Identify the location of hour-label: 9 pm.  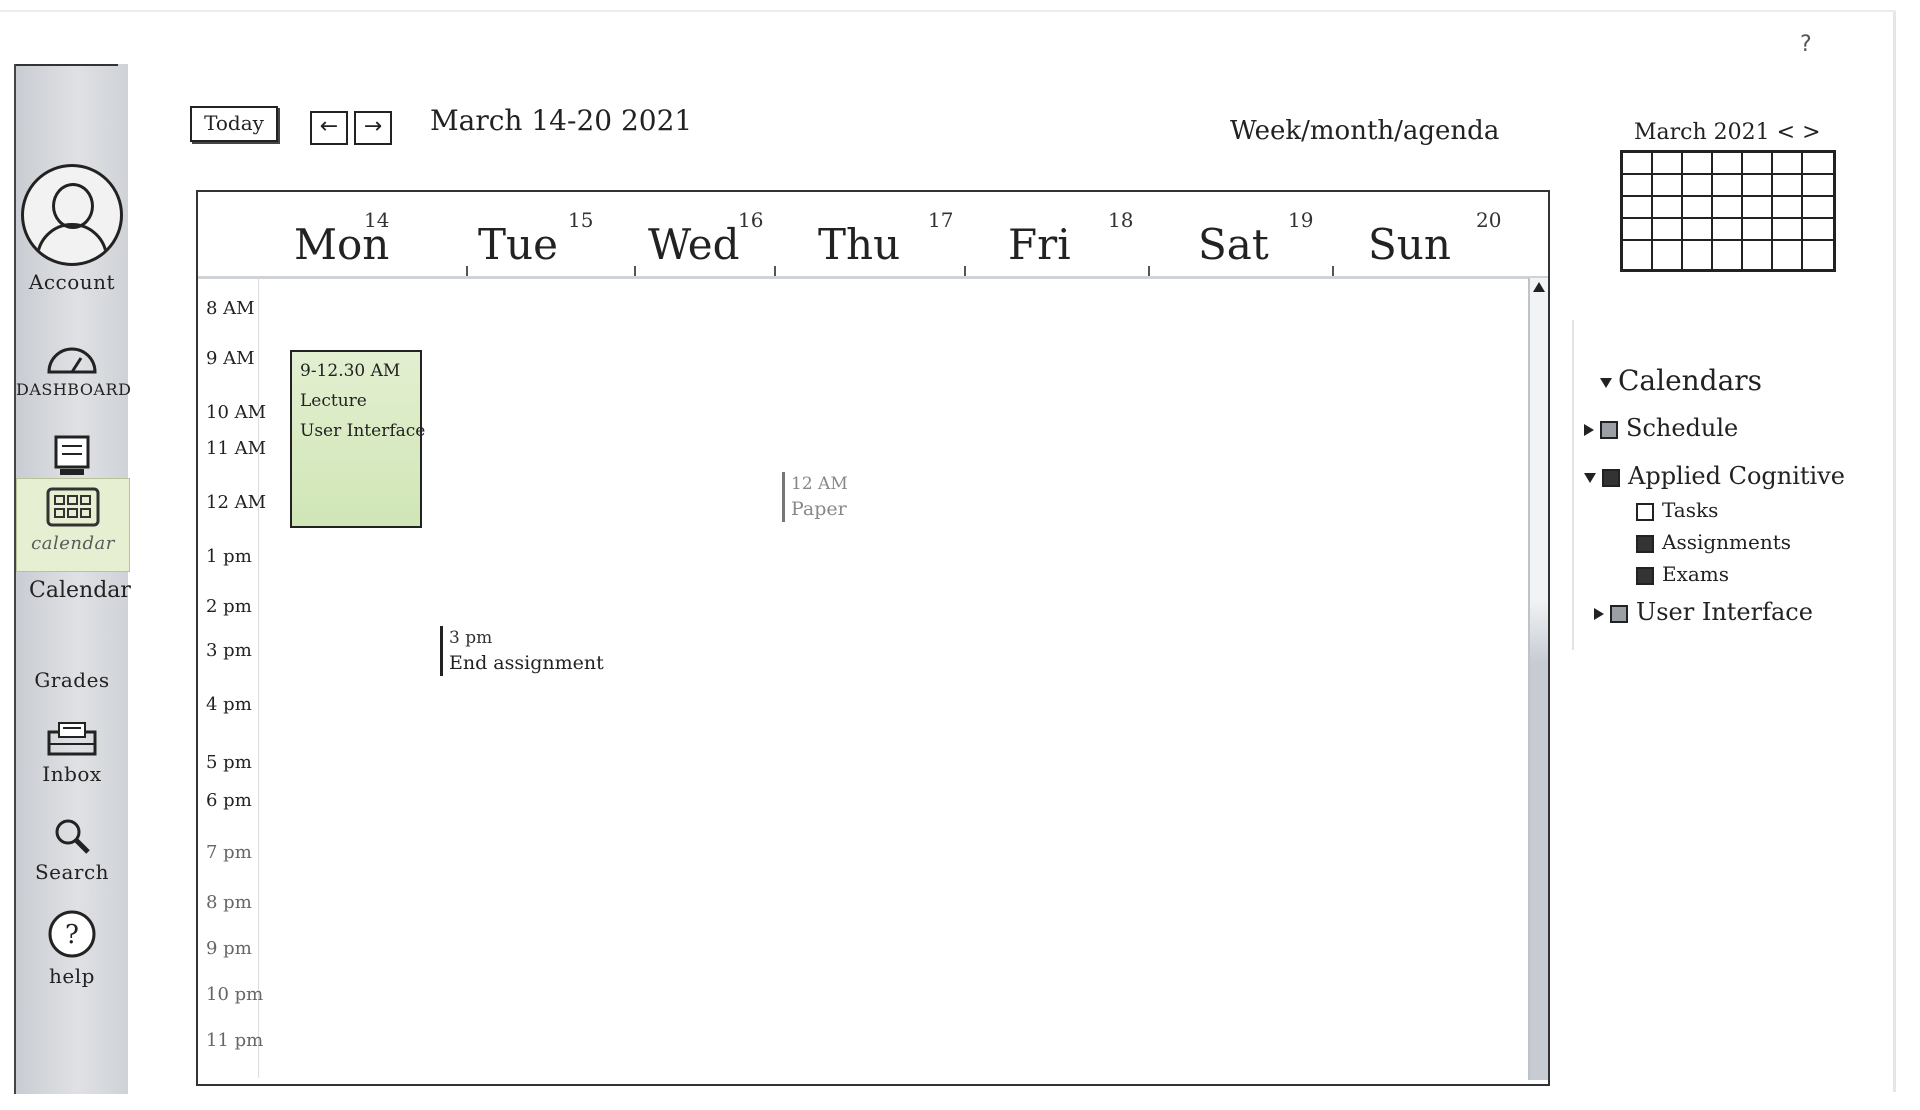
(229, 948).